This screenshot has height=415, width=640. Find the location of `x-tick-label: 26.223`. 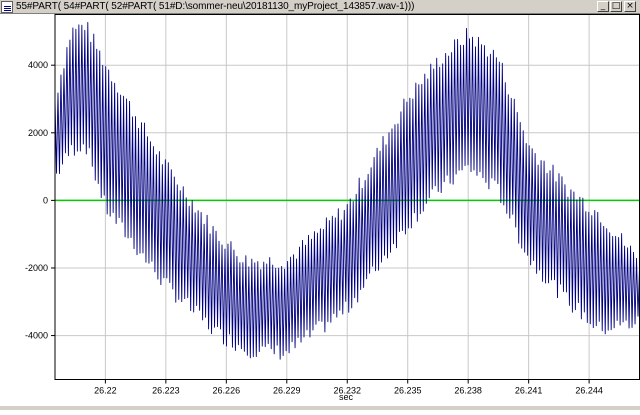

x-tick-label: 26.223 is located at coordinates (166, 391).